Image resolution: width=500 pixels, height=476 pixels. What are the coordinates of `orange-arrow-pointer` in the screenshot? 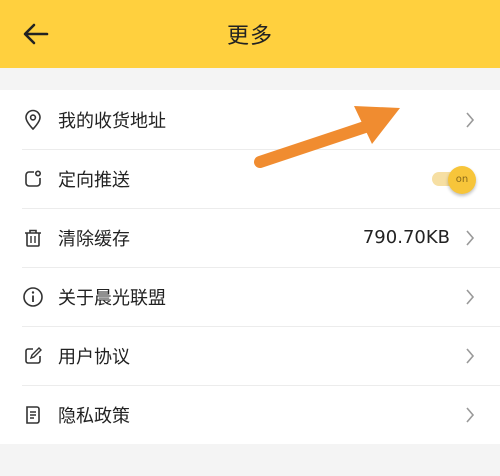 It's located at (327, 137).